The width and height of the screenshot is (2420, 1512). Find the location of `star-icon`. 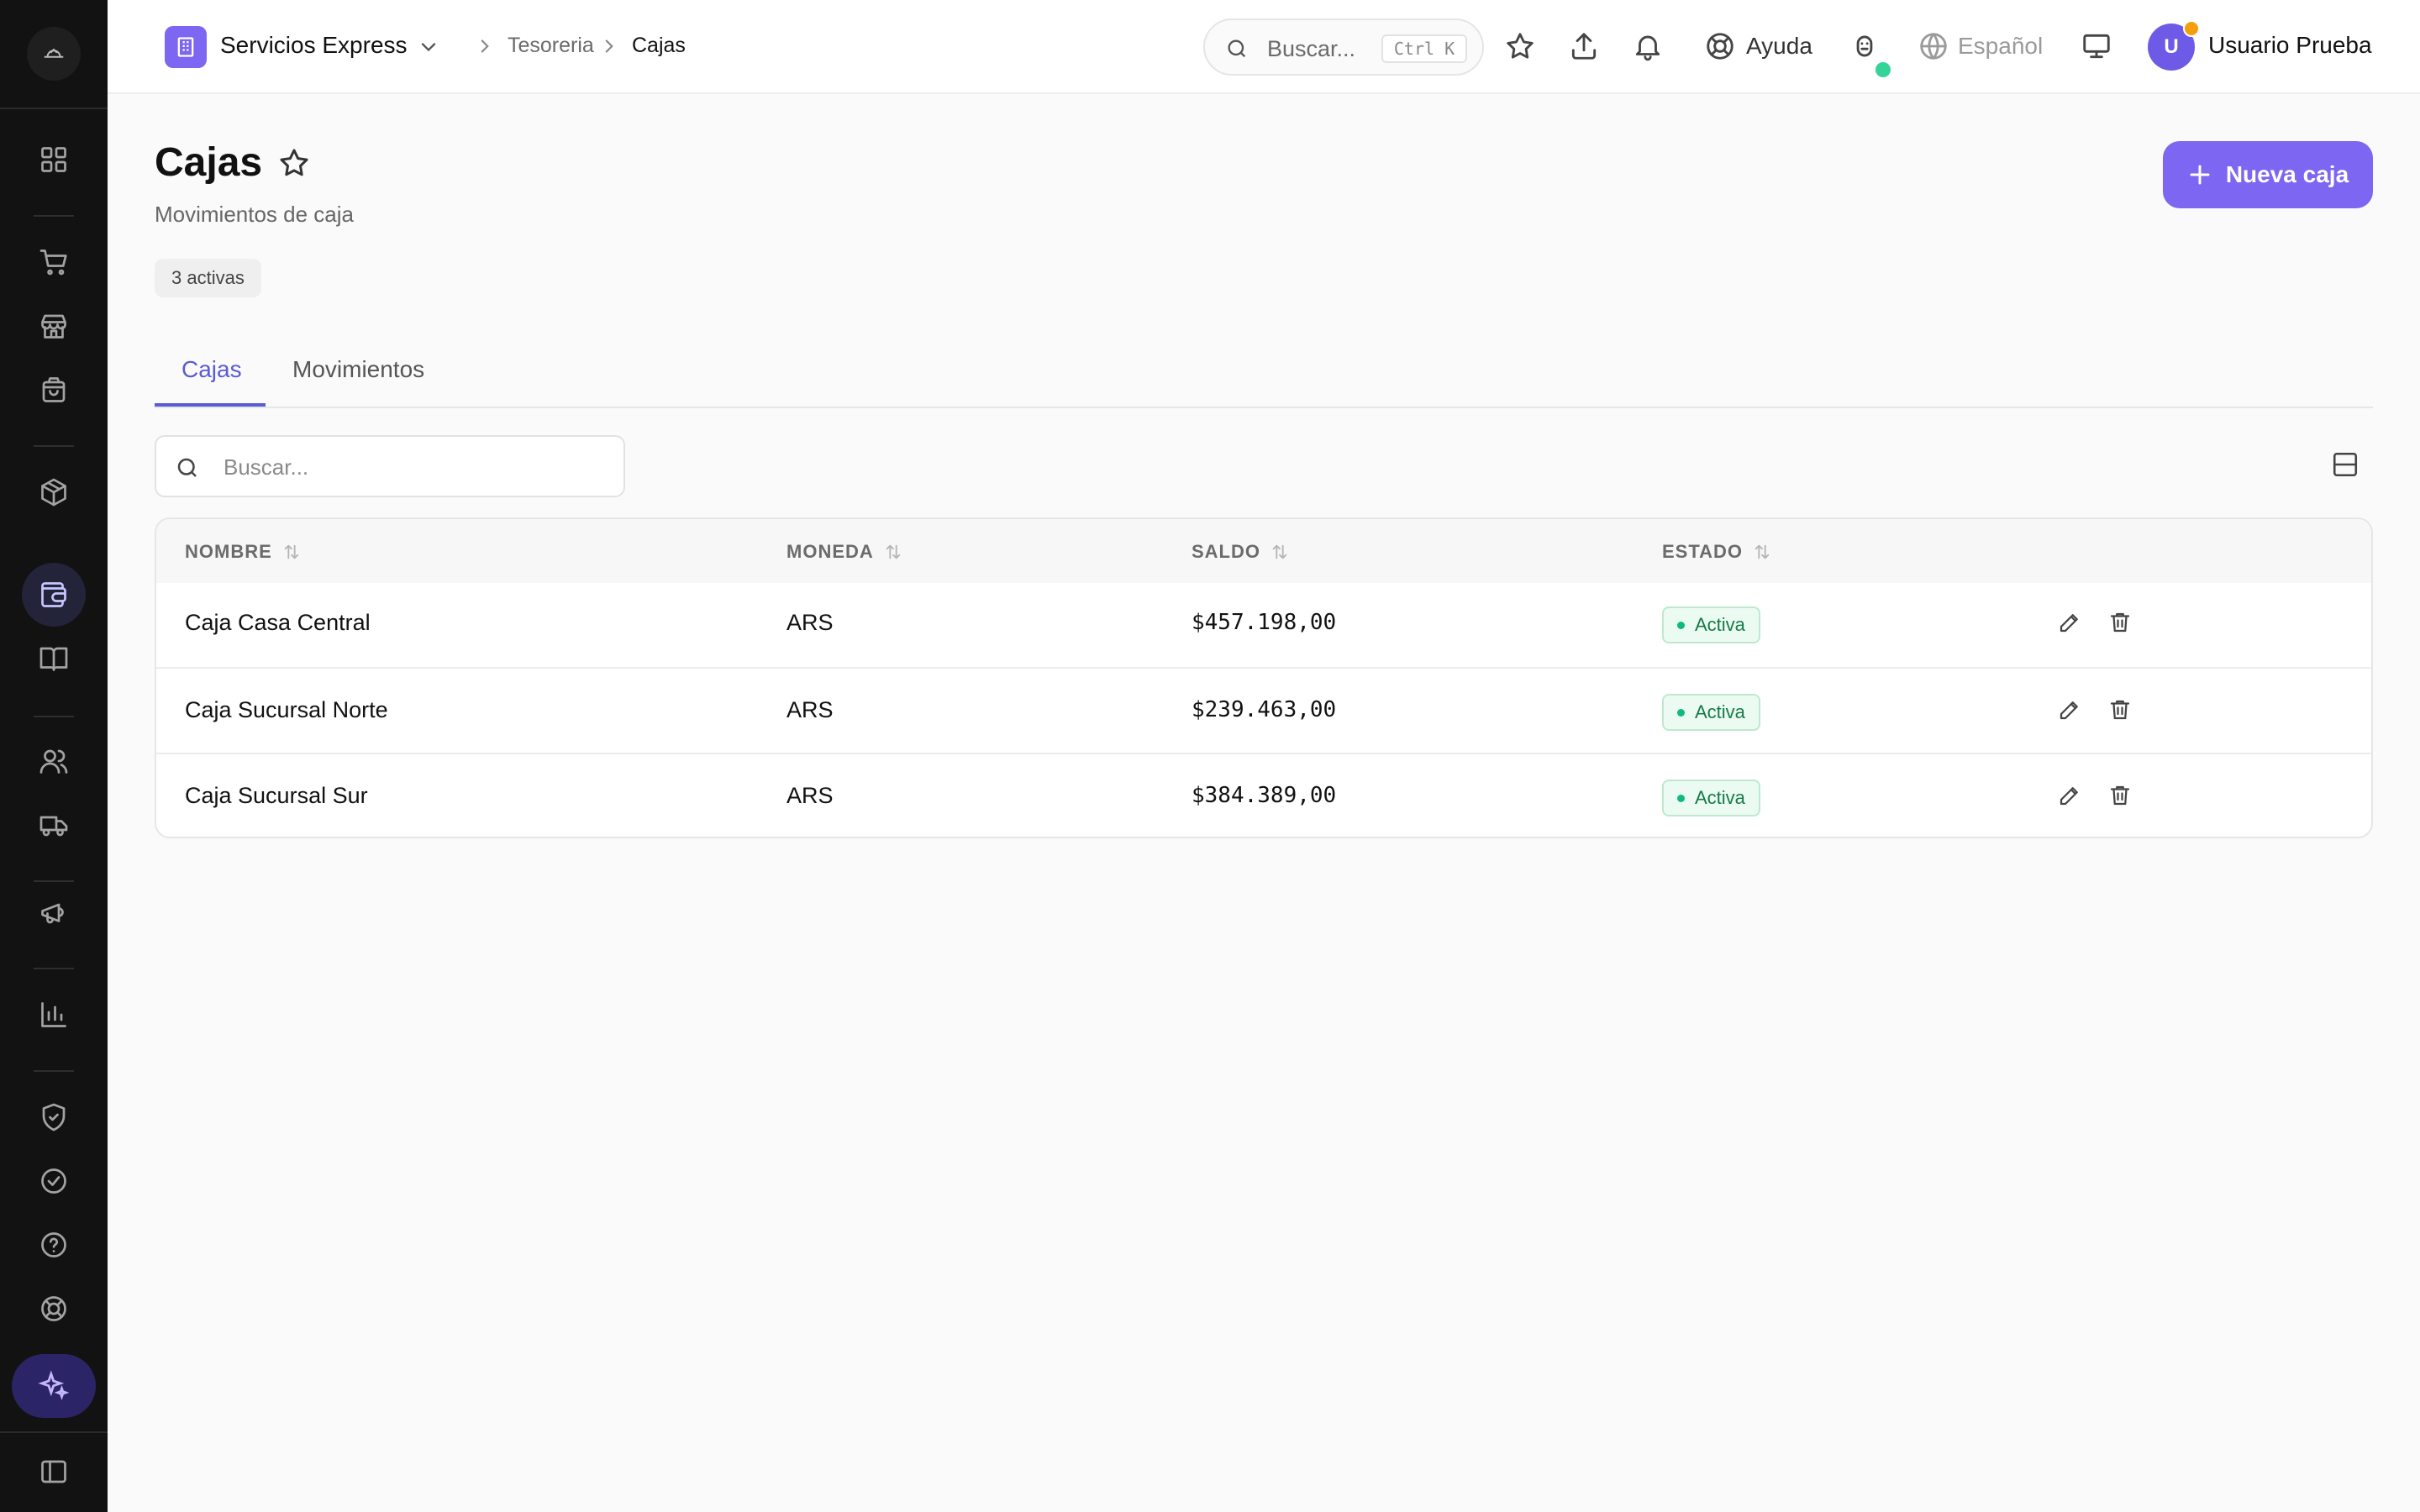

star-icon is located at coordinates (1521, 47).